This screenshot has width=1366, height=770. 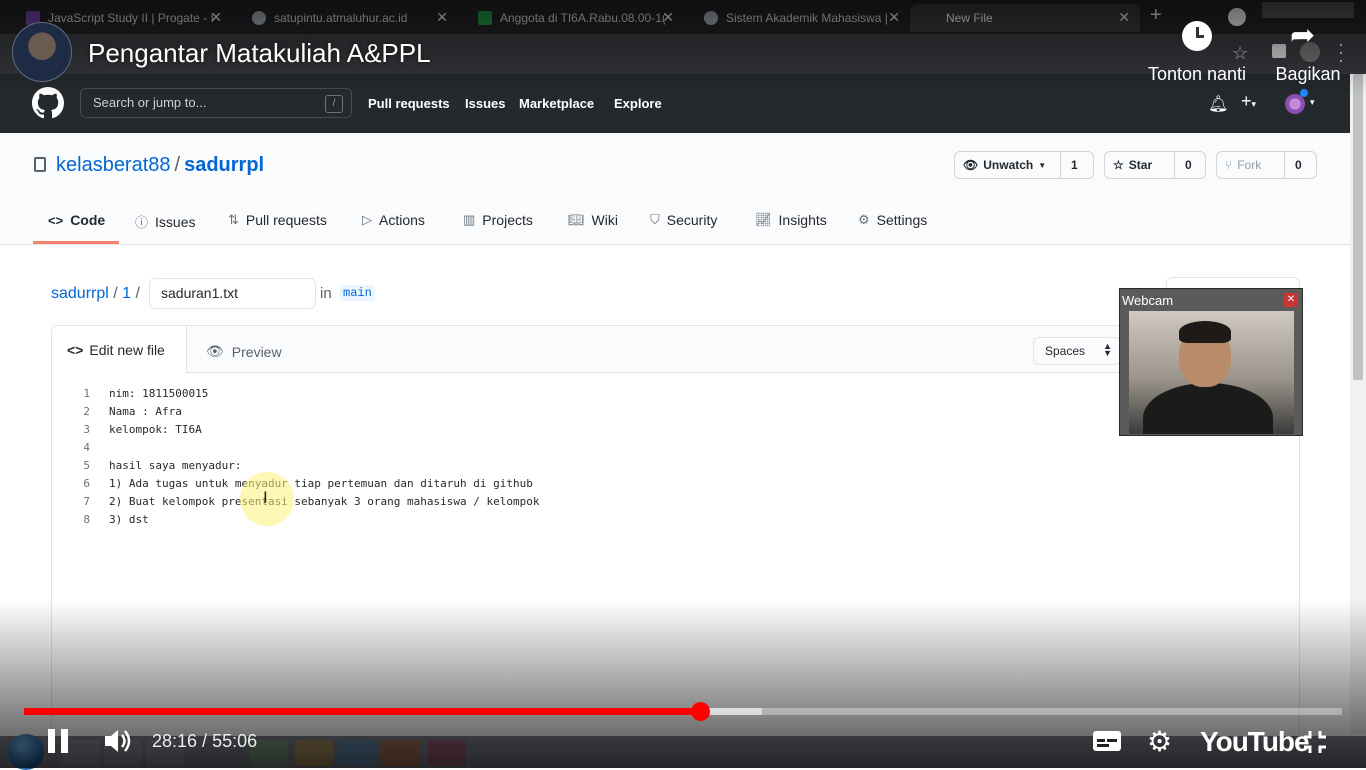 I want to click on nav-pull-requests: Pull requests, so click(x=409, y=103).